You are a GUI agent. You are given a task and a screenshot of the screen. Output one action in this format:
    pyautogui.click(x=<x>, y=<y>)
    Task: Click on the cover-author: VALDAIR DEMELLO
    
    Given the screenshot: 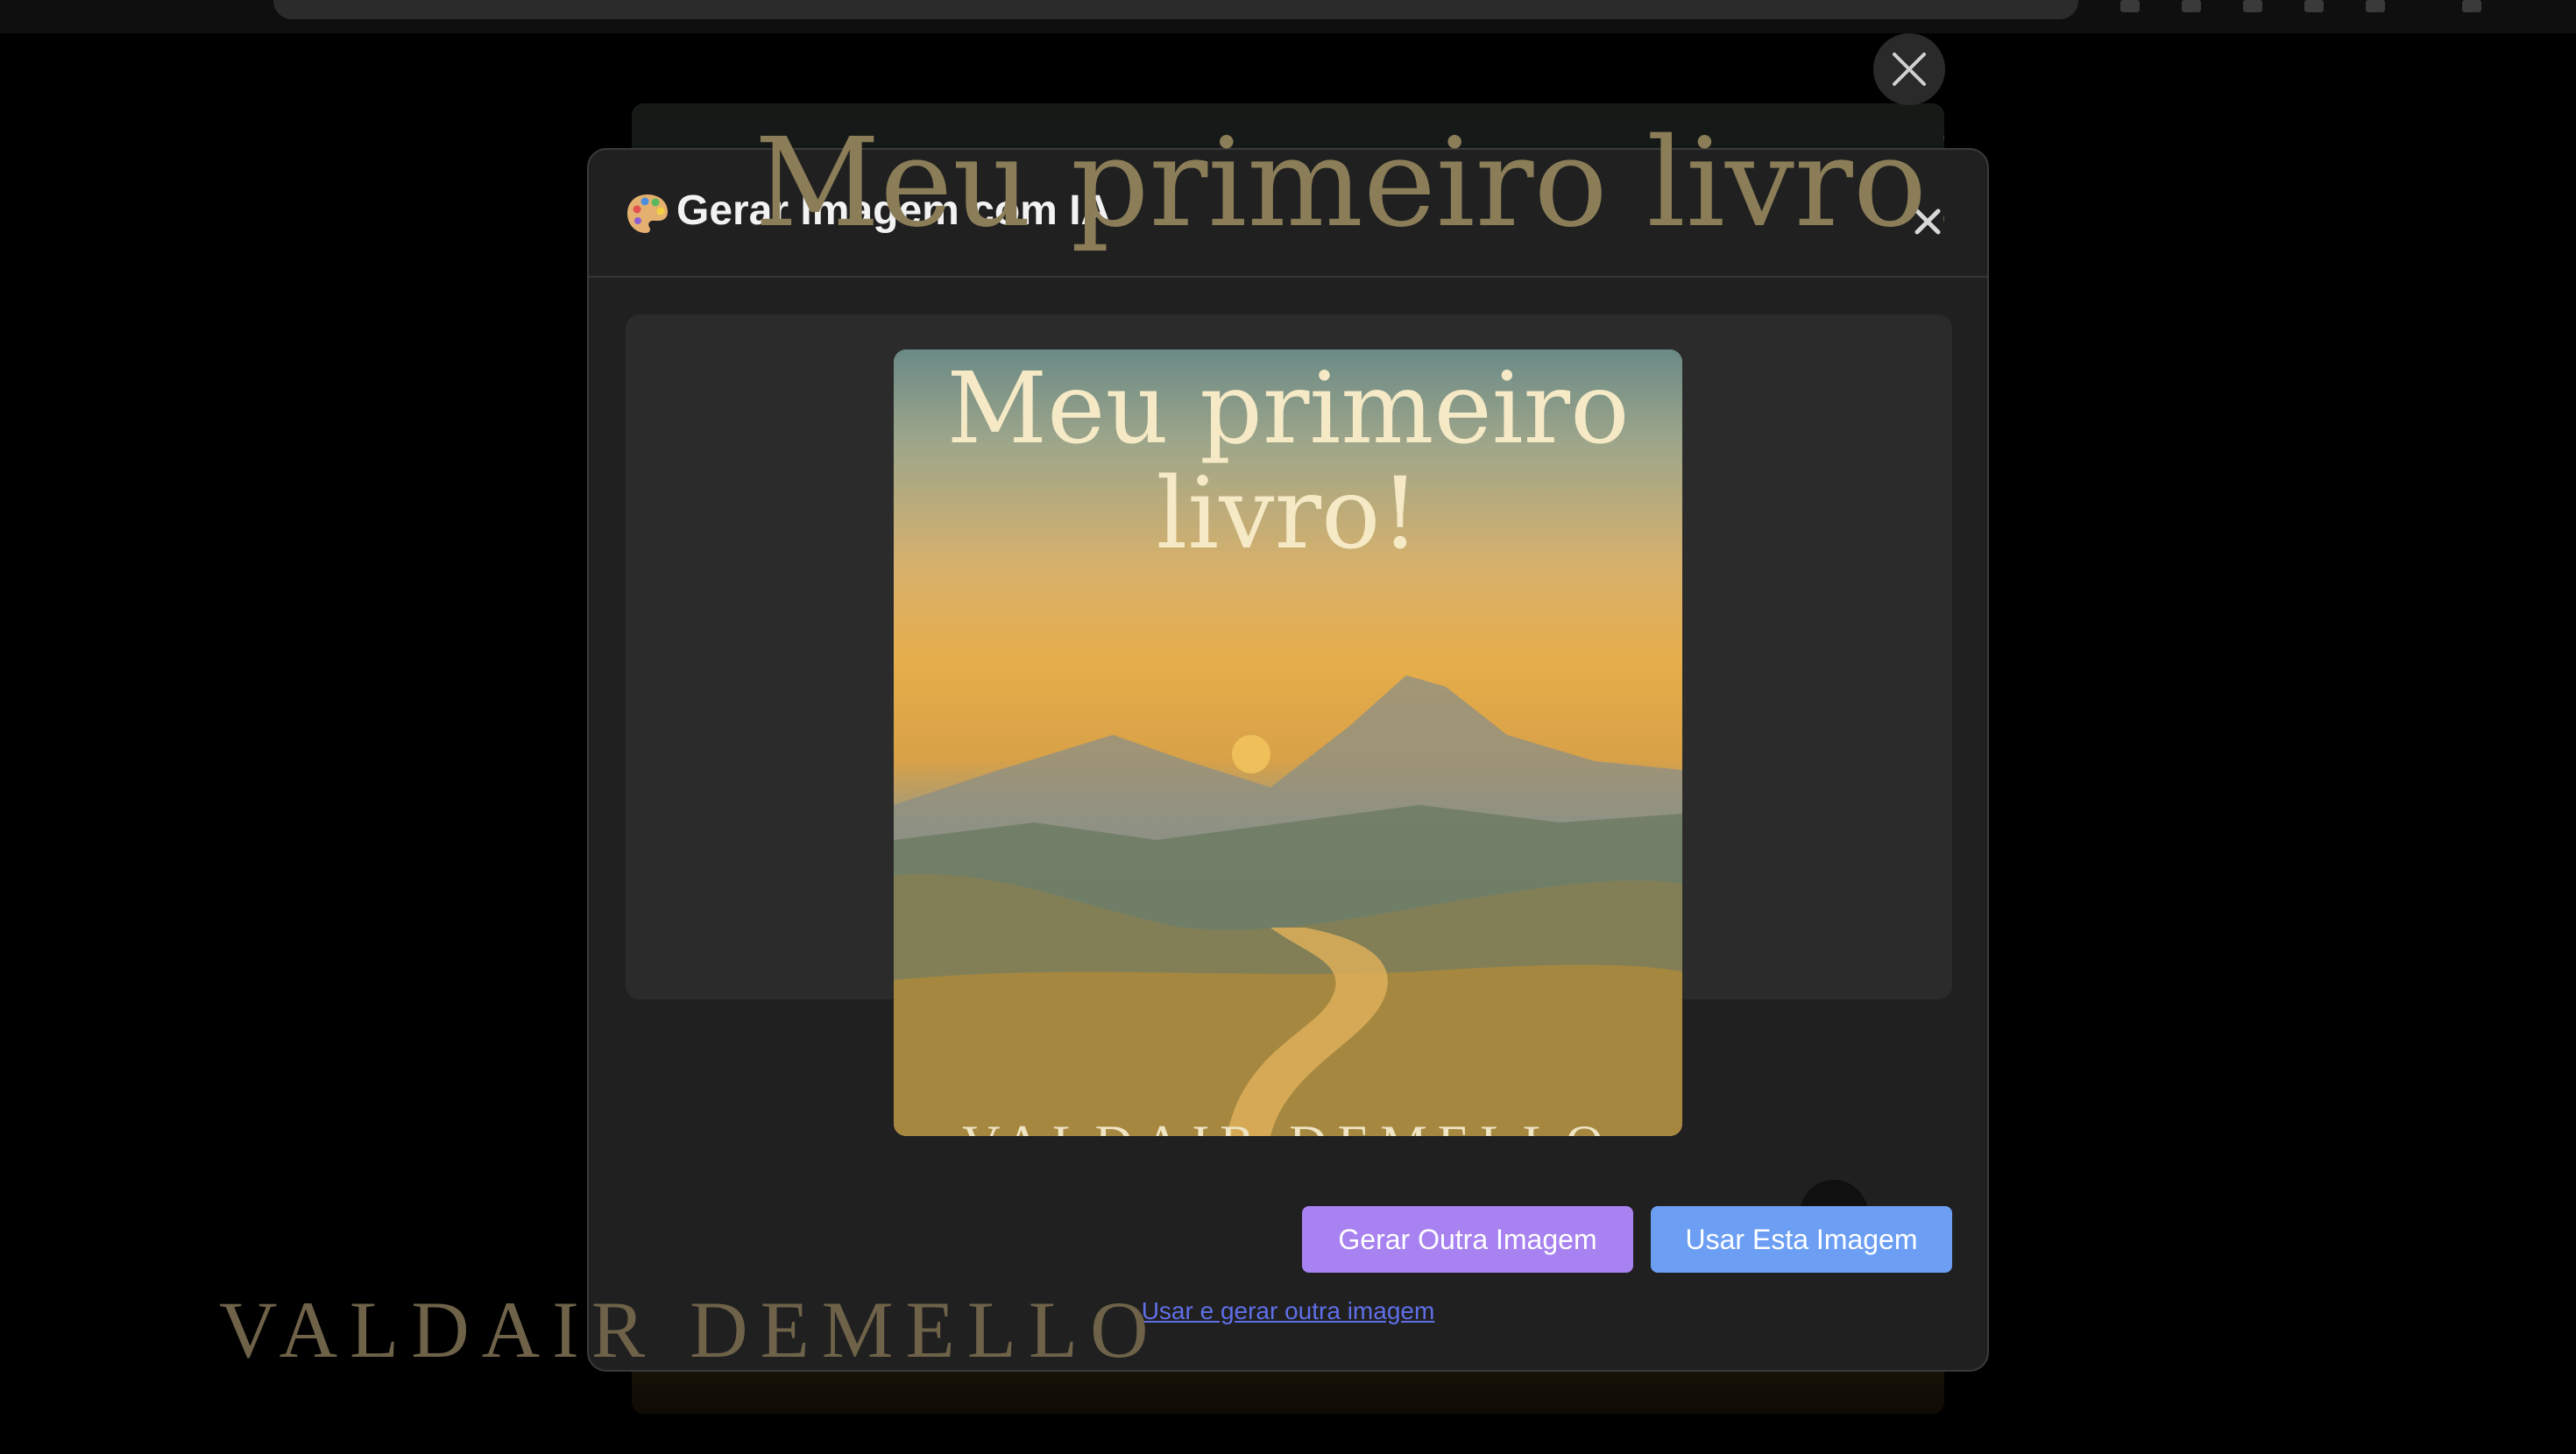 What is the action you would take?
    pyautogui.click(x=1288, y=1125)
    